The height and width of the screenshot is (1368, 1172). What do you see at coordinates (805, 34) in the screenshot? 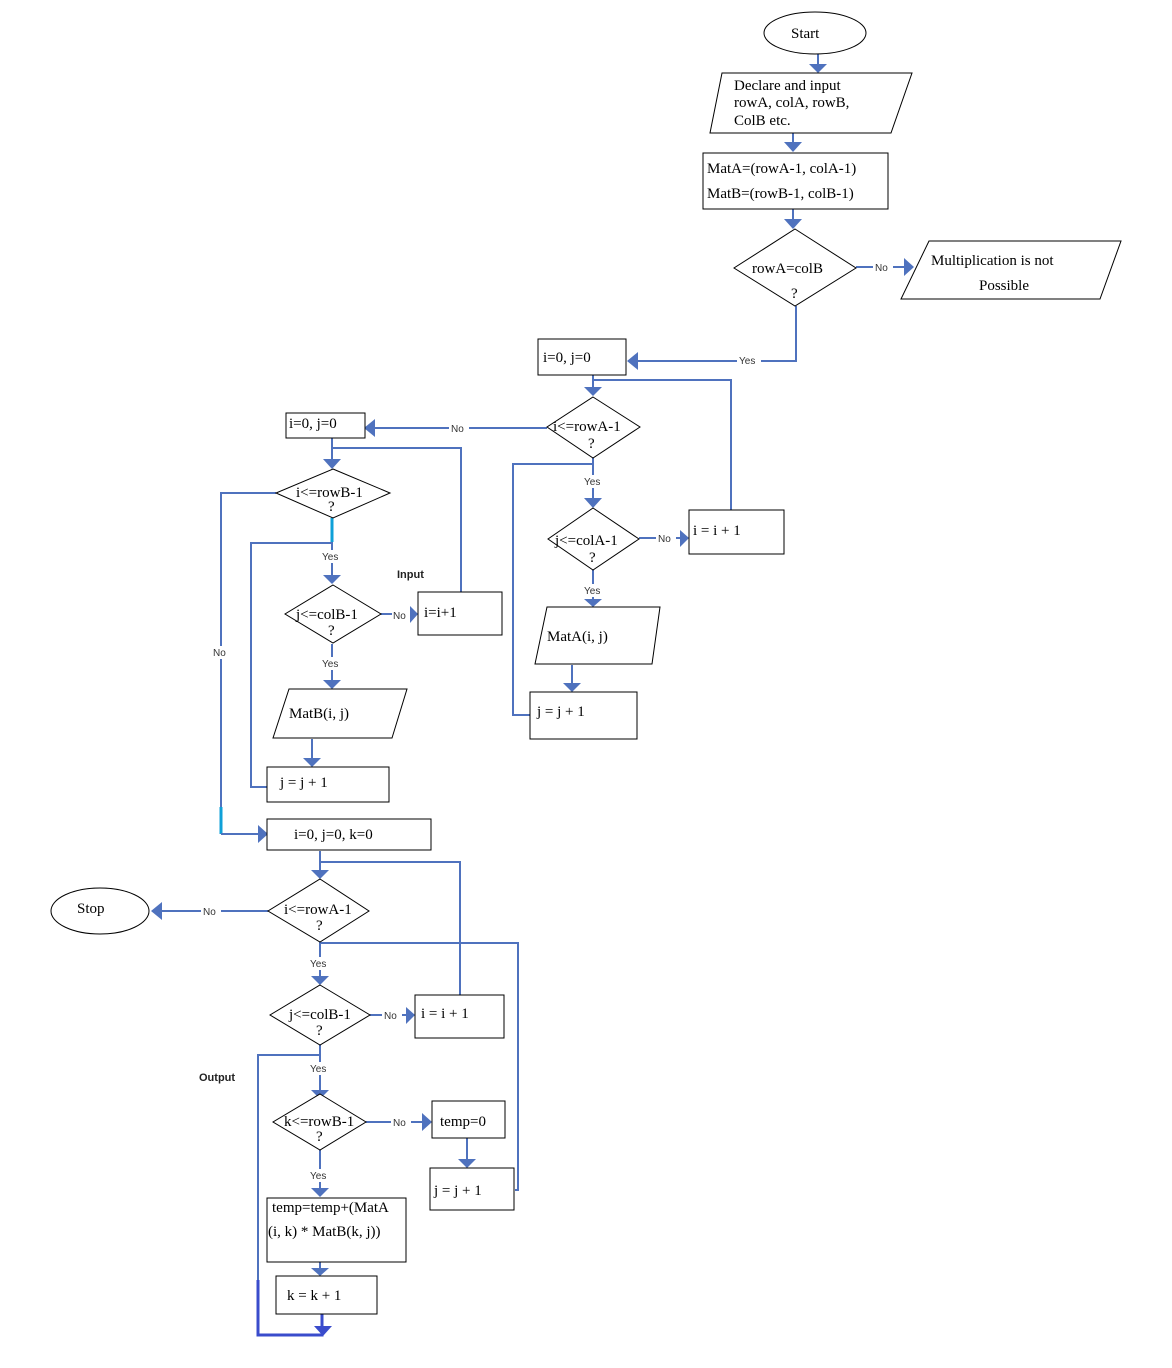
I see `node-text: Start` at bounding box center [805, 34].